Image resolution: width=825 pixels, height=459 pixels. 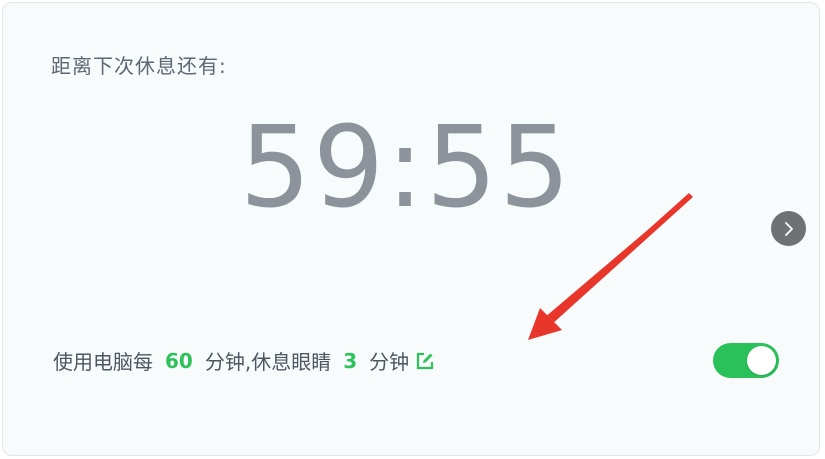 I want to click on countdown-timer: 59:55, so click(x=406, y=168).